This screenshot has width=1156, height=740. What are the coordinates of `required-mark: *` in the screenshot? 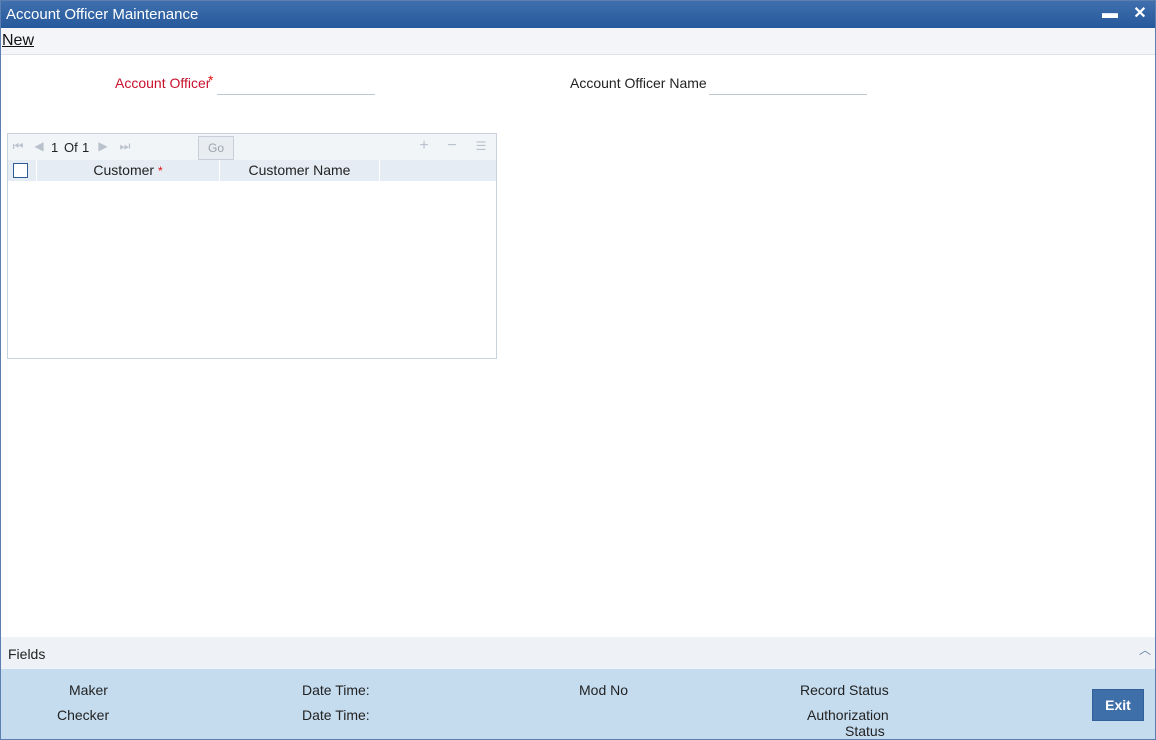 It's located at (211, 80).